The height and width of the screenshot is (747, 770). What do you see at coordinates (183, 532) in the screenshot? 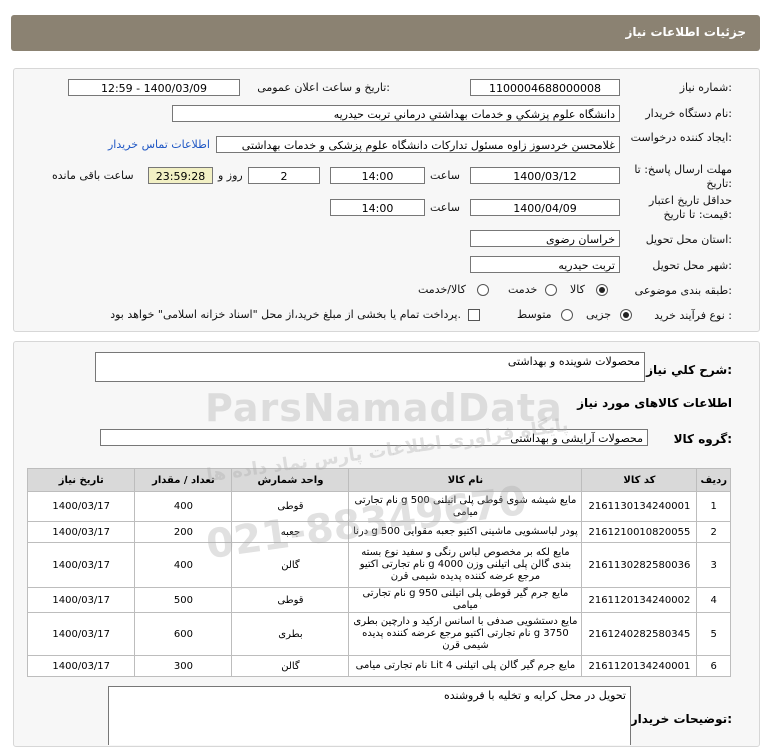
I see `goods-qty: 200` at bounding box center [183, 532].